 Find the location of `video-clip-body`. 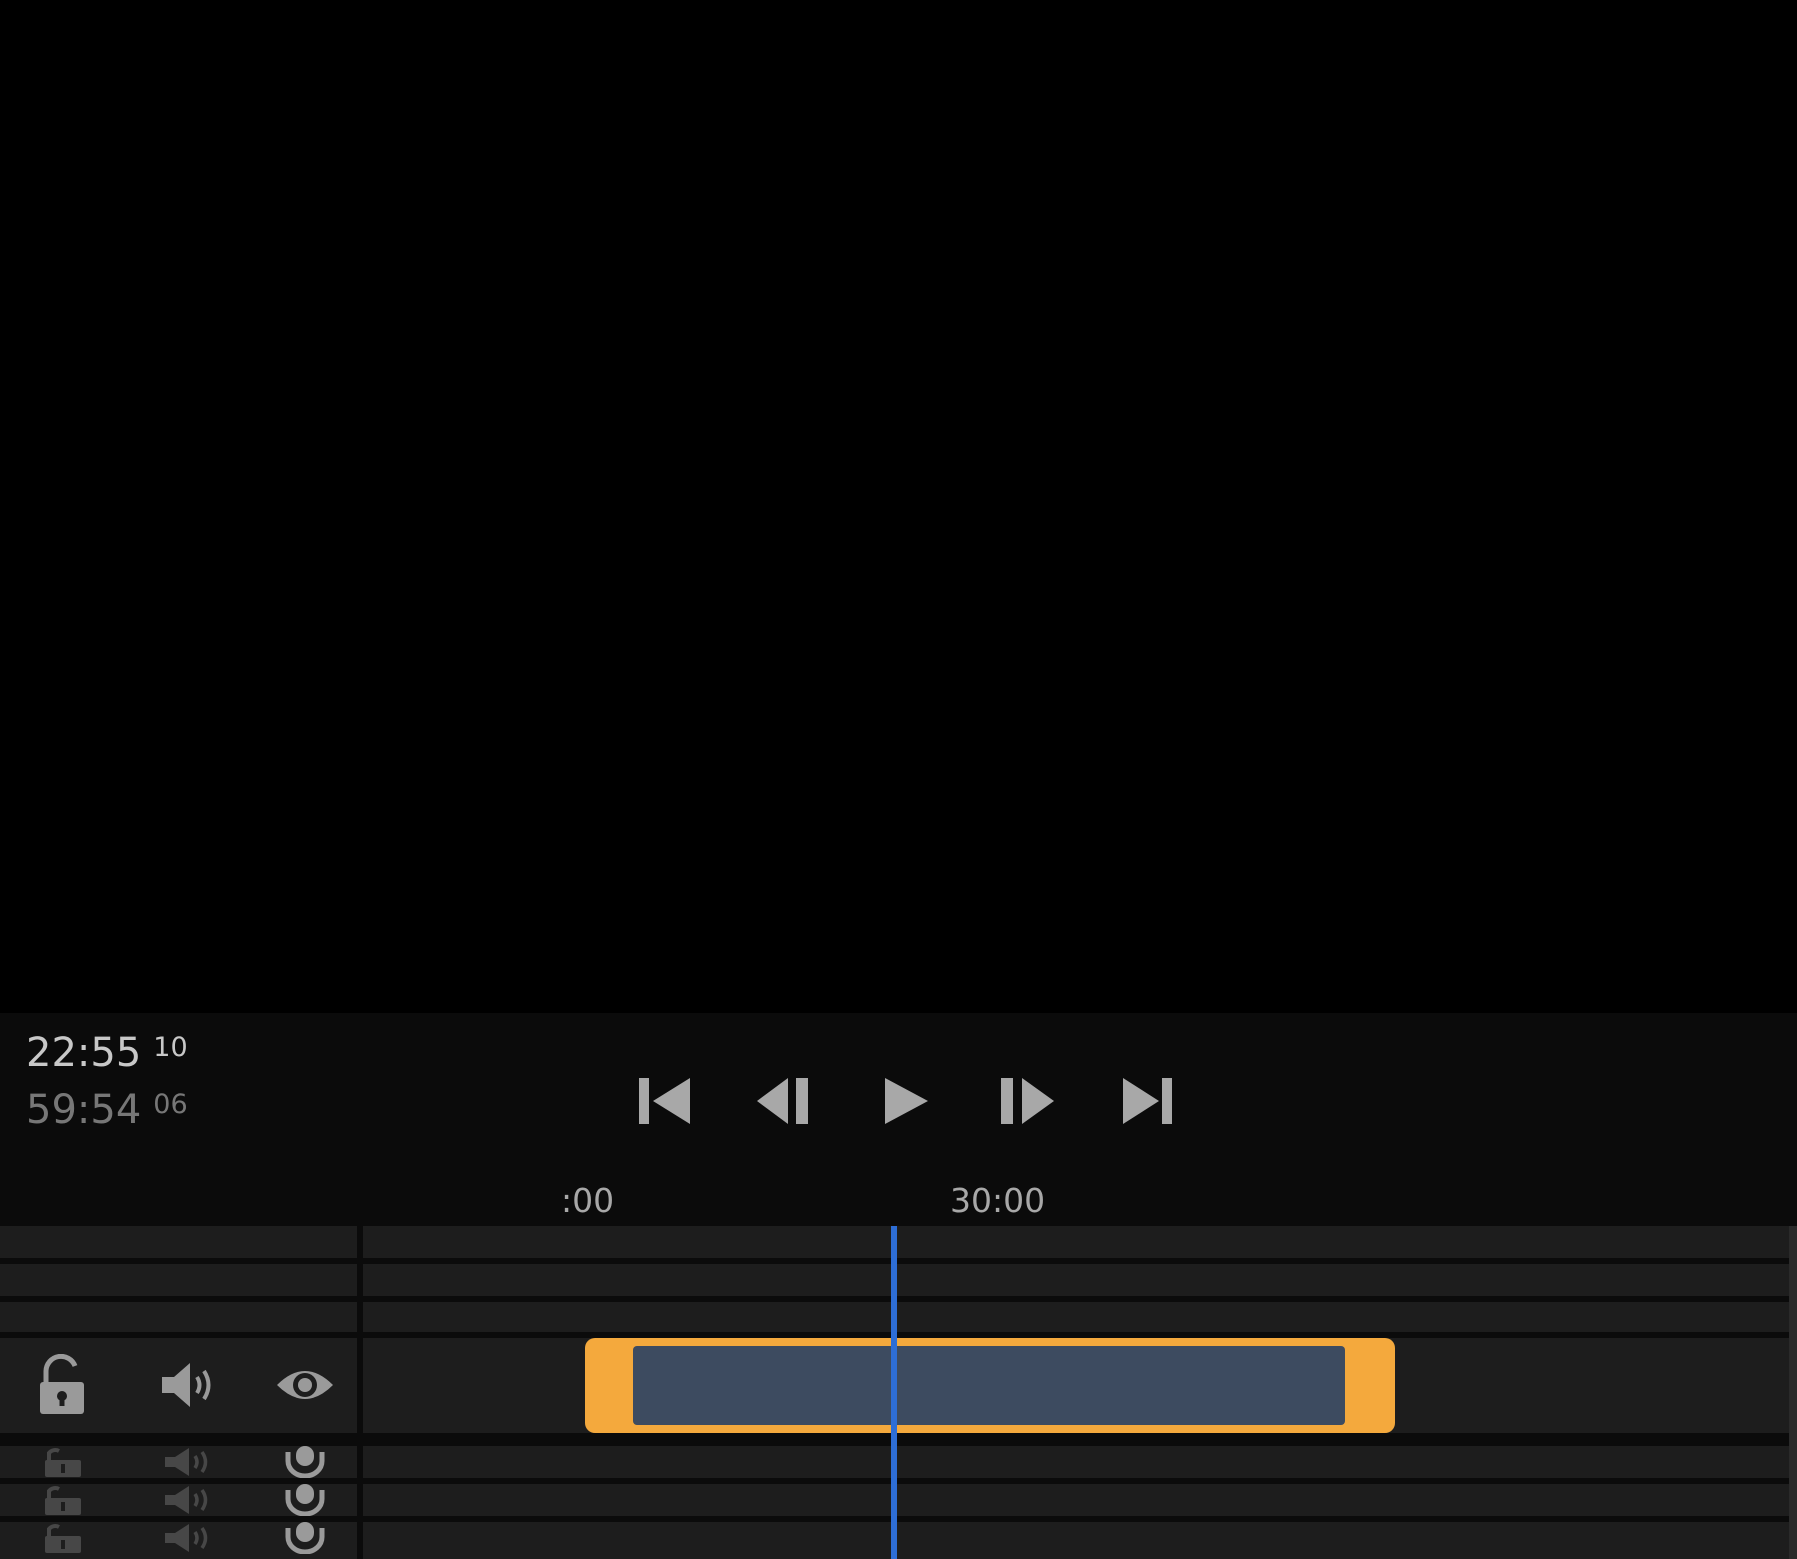

video-clip-body is located at coordinates (989, 1385).